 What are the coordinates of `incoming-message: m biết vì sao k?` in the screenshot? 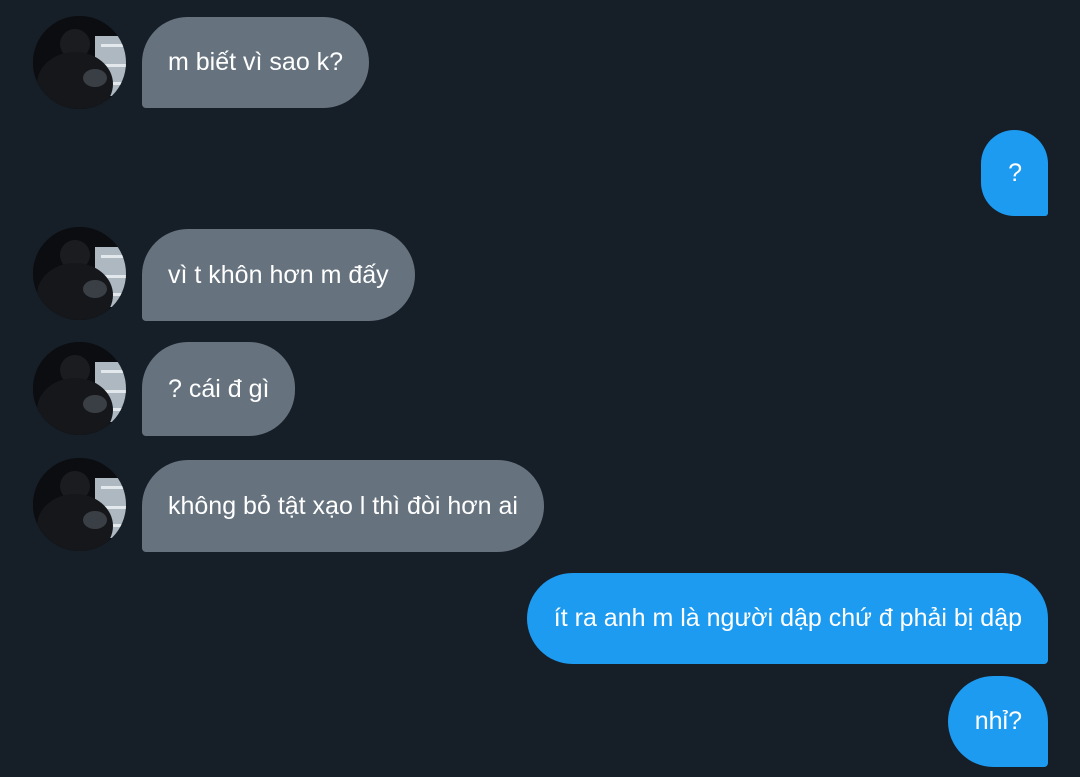 It's located at (256, 62).